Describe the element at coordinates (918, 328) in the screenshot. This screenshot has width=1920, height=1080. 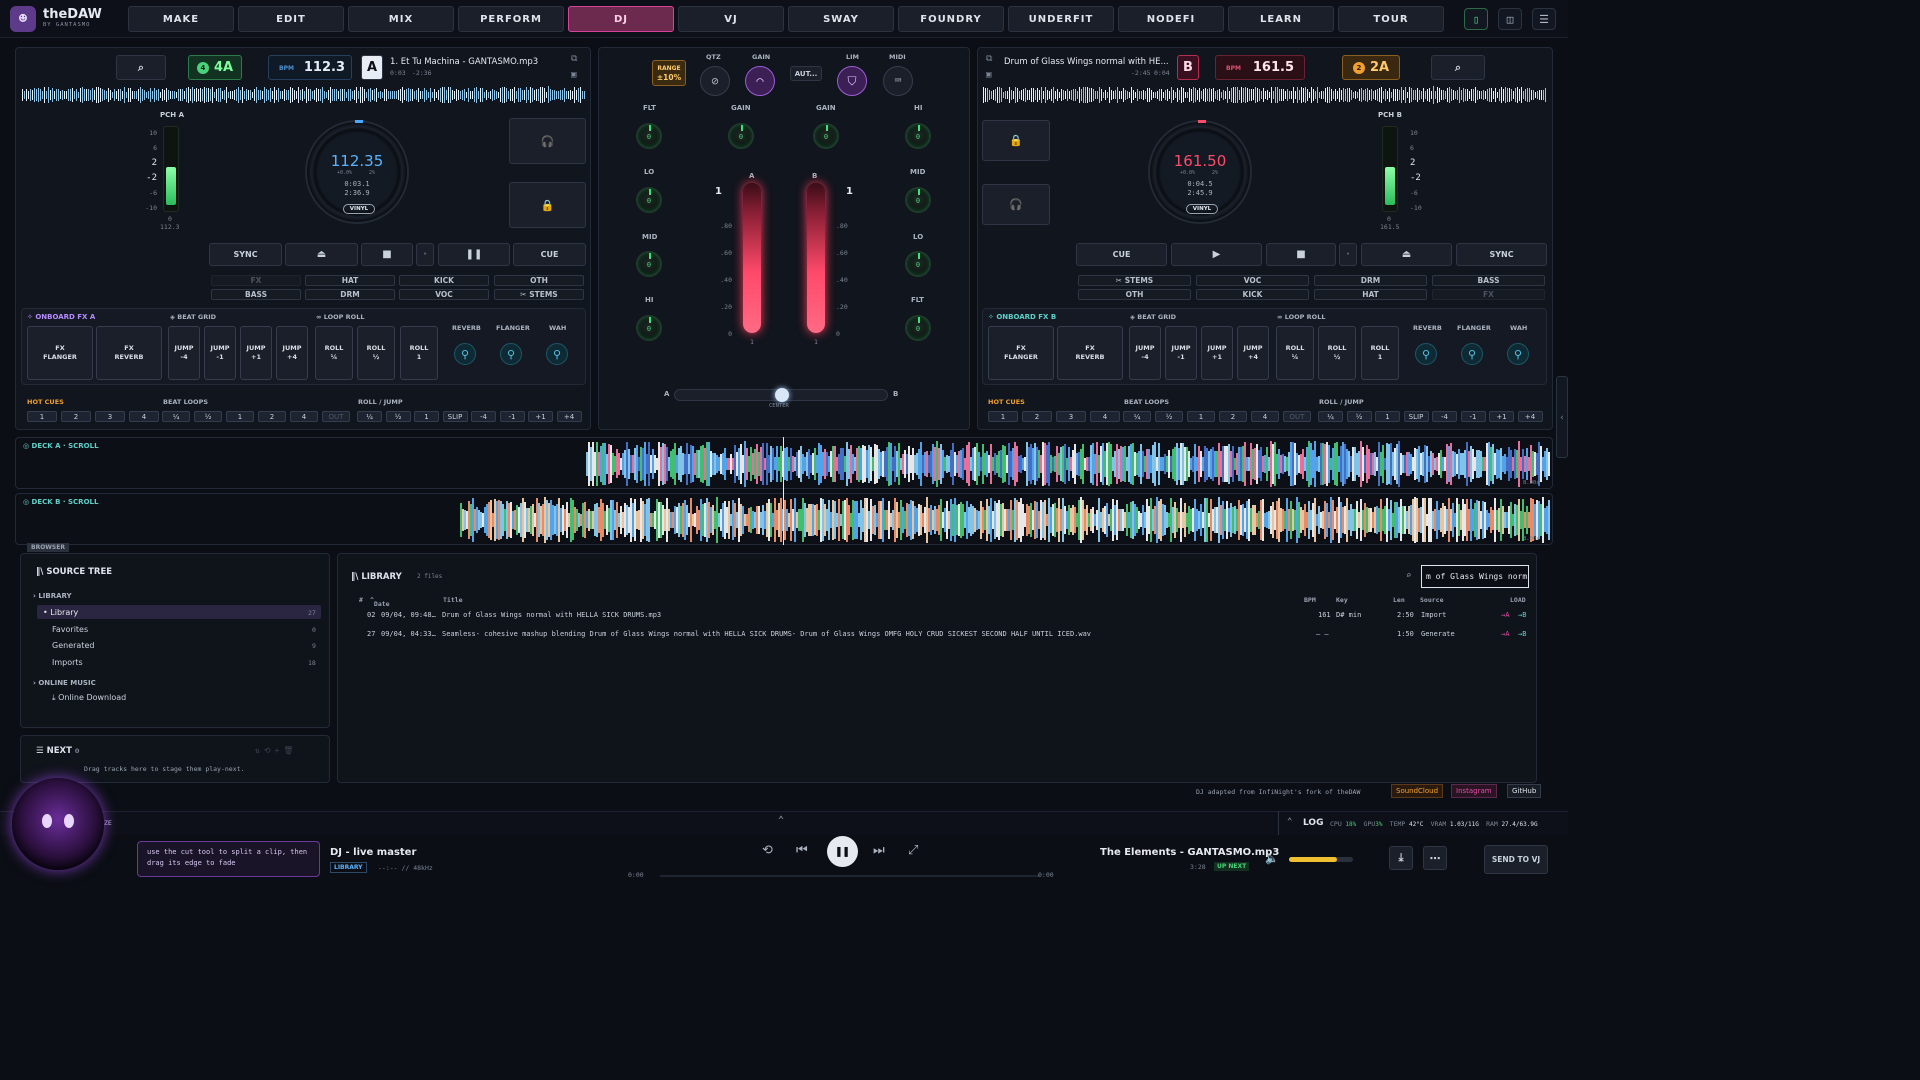
I see `flt-b-knob: 0` at that location.